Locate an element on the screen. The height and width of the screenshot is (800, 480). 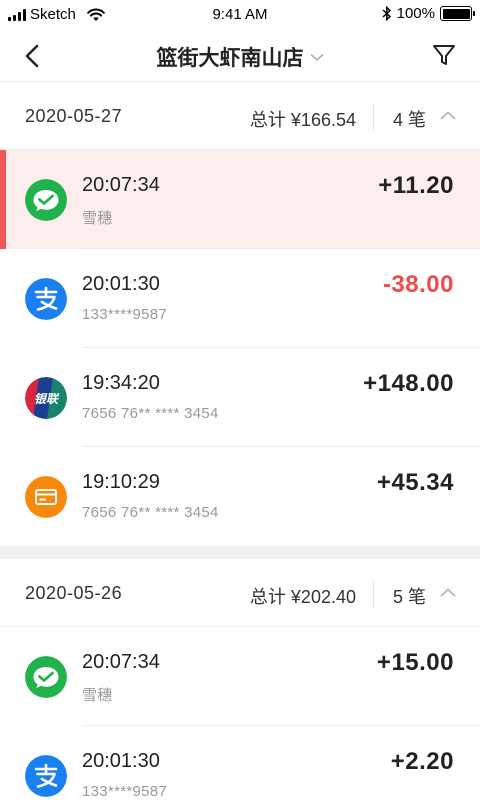
nav-bar: 篮街大虾南山店 is located at coordinates (240, 56).